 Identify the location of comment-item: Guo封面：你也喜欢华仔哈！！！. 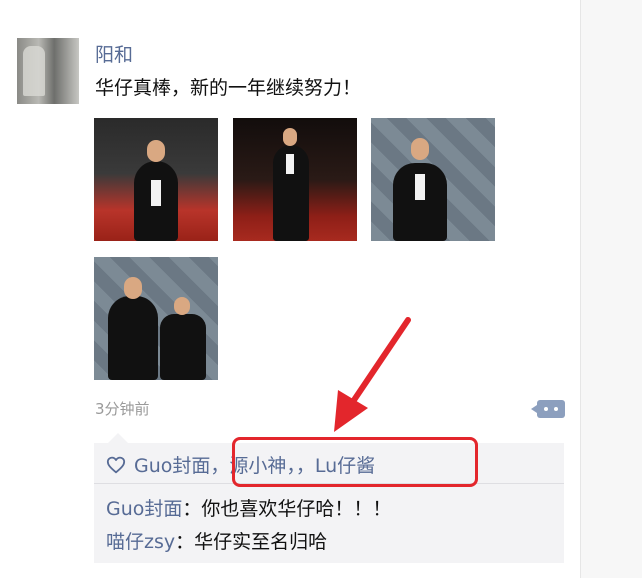
(248, 507).